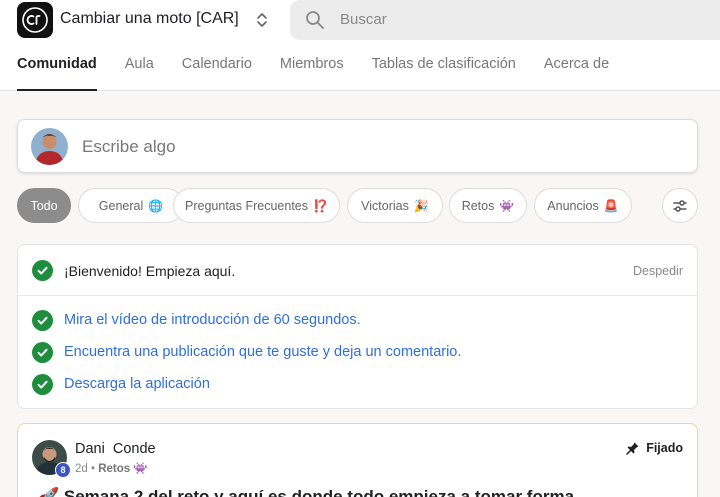 This screenshot has width=720, height=497. Describe the element at coordinates (156, 205) in the screenshot. I see `globe-icon: 🌐` at that location.